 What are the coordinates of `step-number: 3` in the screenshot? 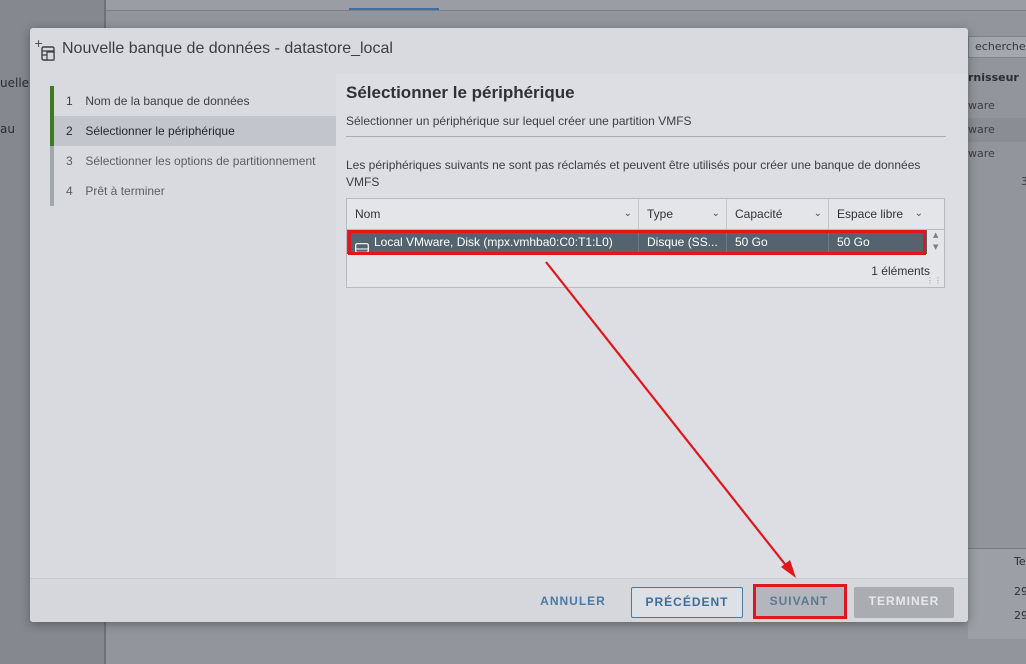 It's located at (69, 161).